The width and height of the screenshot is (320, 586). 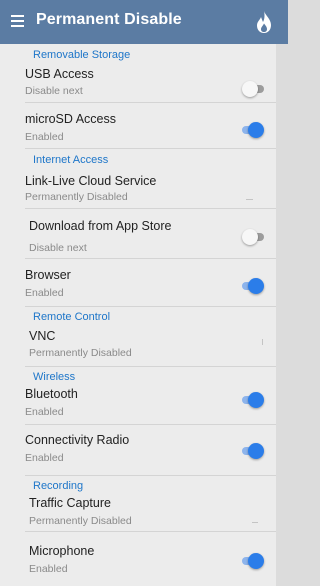 I want to click on section-header-removable-storage: Removable Storage, so click(x=82, y=55).